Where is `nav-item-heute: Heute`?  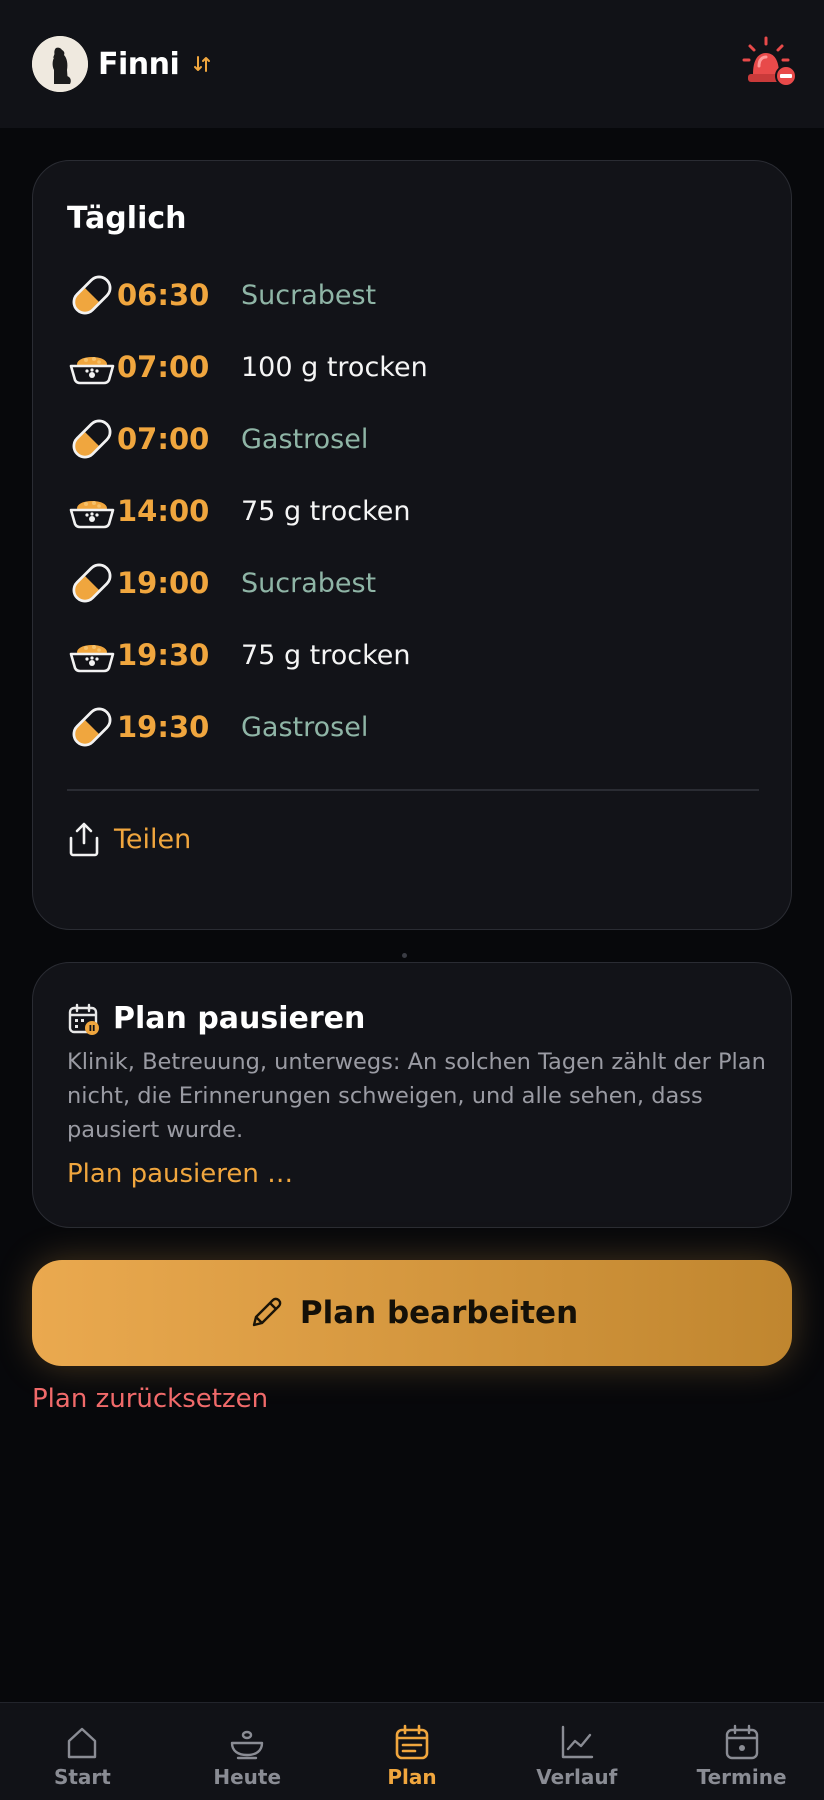 nav-item-heute: Heute is located at coordinates (247, 1751).